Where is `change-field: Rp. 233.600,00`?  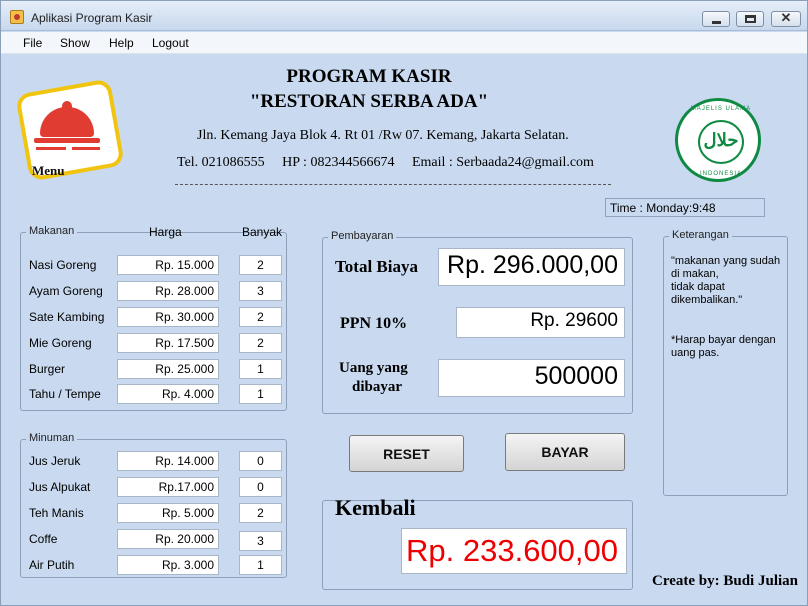
change-field: Rp. 233.600,00 is located at coordinates (514, 551).